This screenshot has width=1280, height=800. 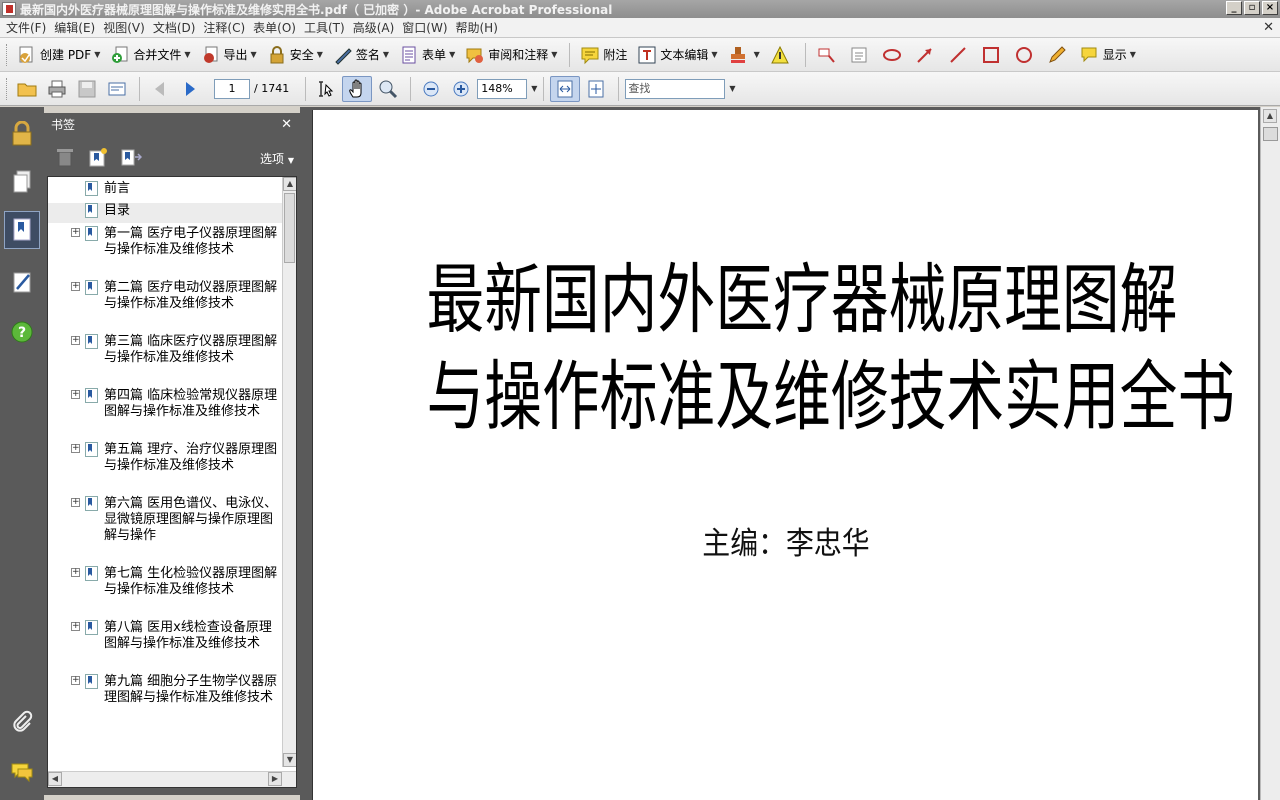 What do you see at coordinates (226, 27) in the screenshot?
I see `menu-comments: 注释(C)` at bounding box center [226, 27].